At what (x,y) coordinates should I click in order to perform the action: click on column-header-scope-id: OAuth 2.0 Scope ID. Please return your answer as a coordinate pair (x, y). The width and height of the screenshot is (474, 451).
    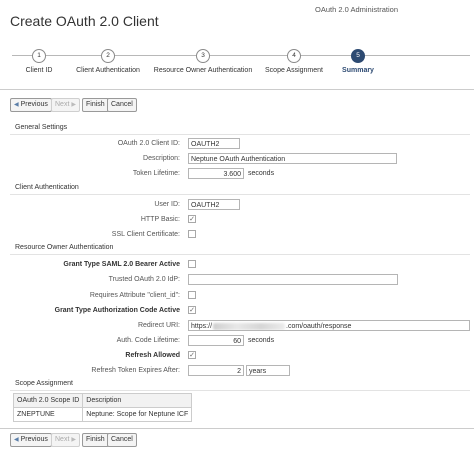
    Looking at the image, I should click on (48, 400).